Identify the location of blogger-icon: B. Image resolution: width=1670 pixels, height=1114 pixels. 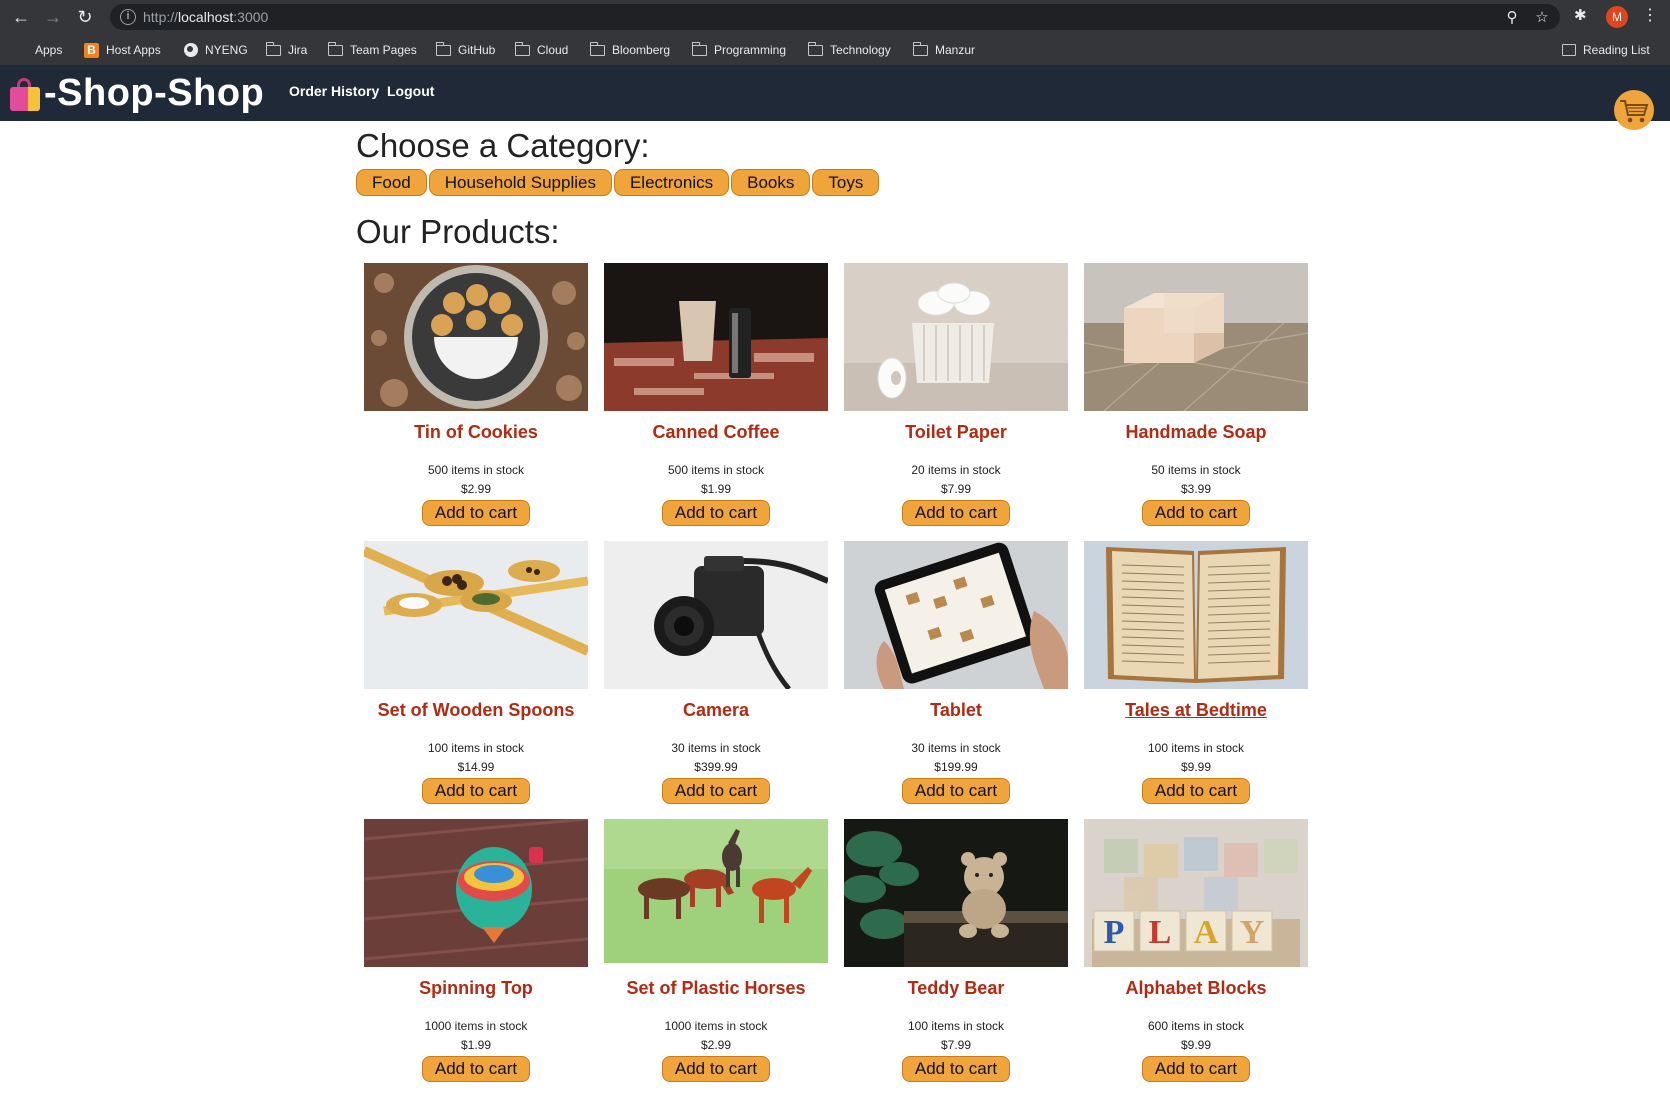
(91, 50).